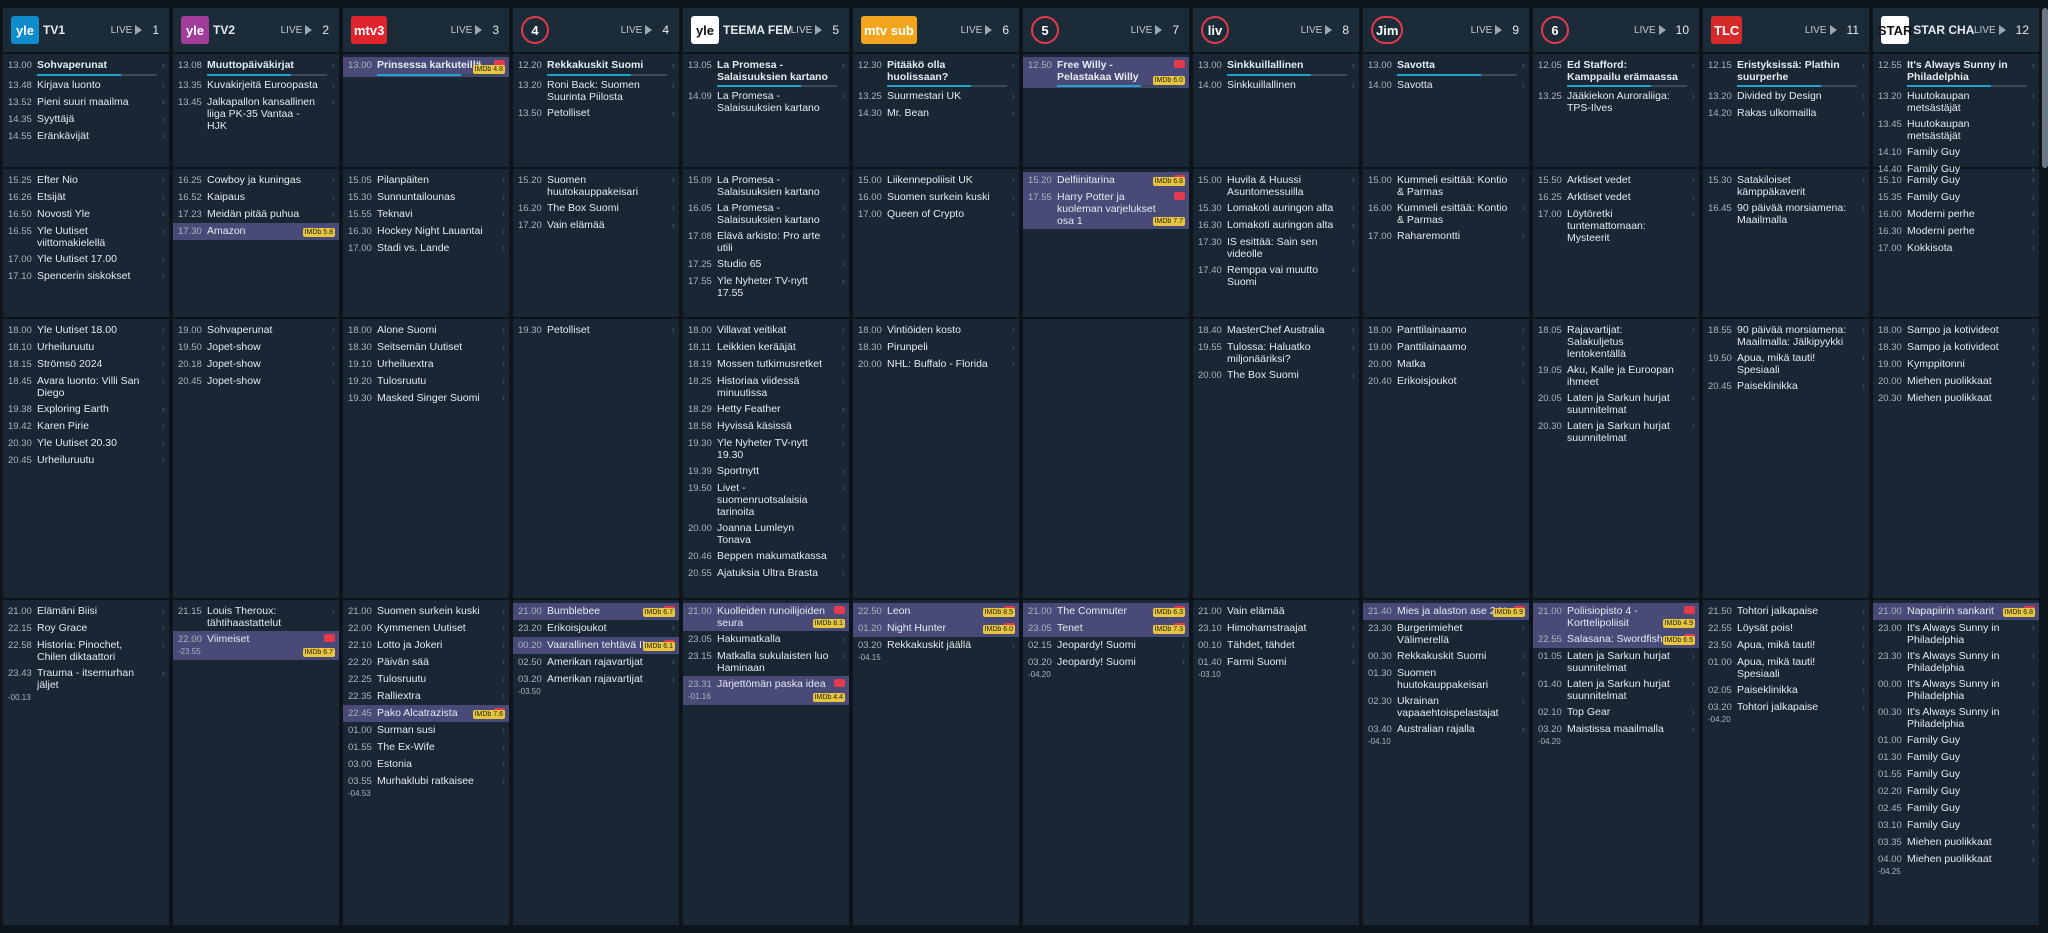 This screenshot has width=2048, height=933. What do you see at coordinates (256, 347) in the screenshot?
I see `program-item: 19.50 Jopet-show ›` at bounding box center [256, 347].